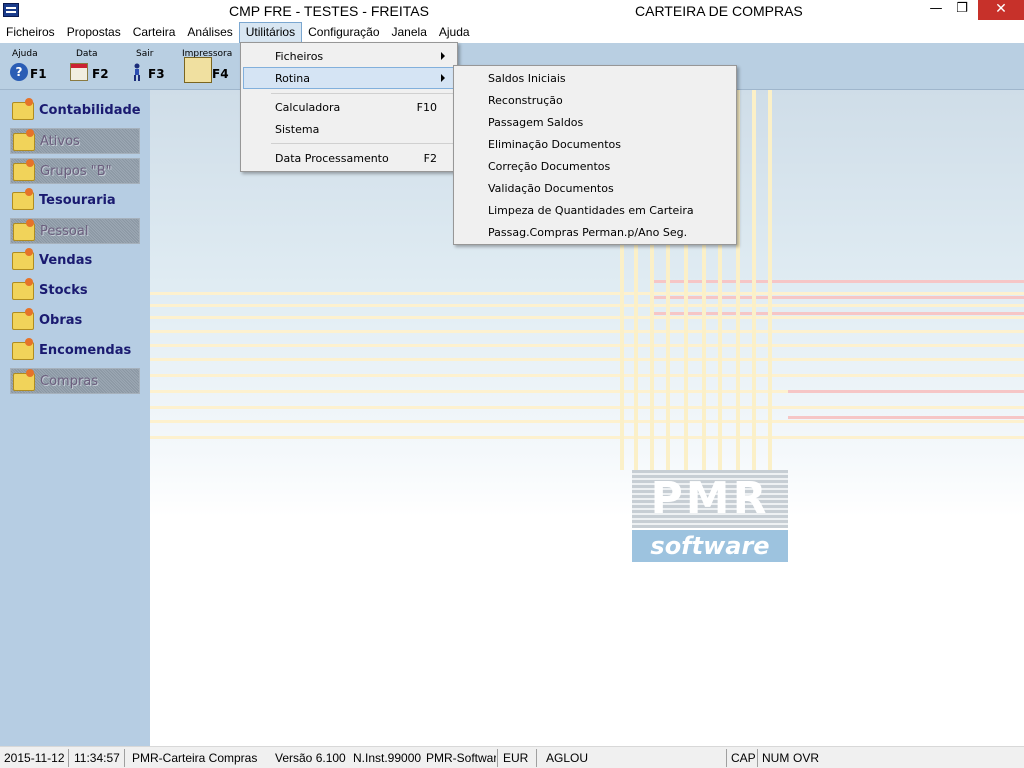 Image resolution: width=1024 pixels, height=768 pixels. Describe the element at coordinates (595, 100) in the screenshot. I see `menu-item-reconstrucao: Reconstrução` at that location.